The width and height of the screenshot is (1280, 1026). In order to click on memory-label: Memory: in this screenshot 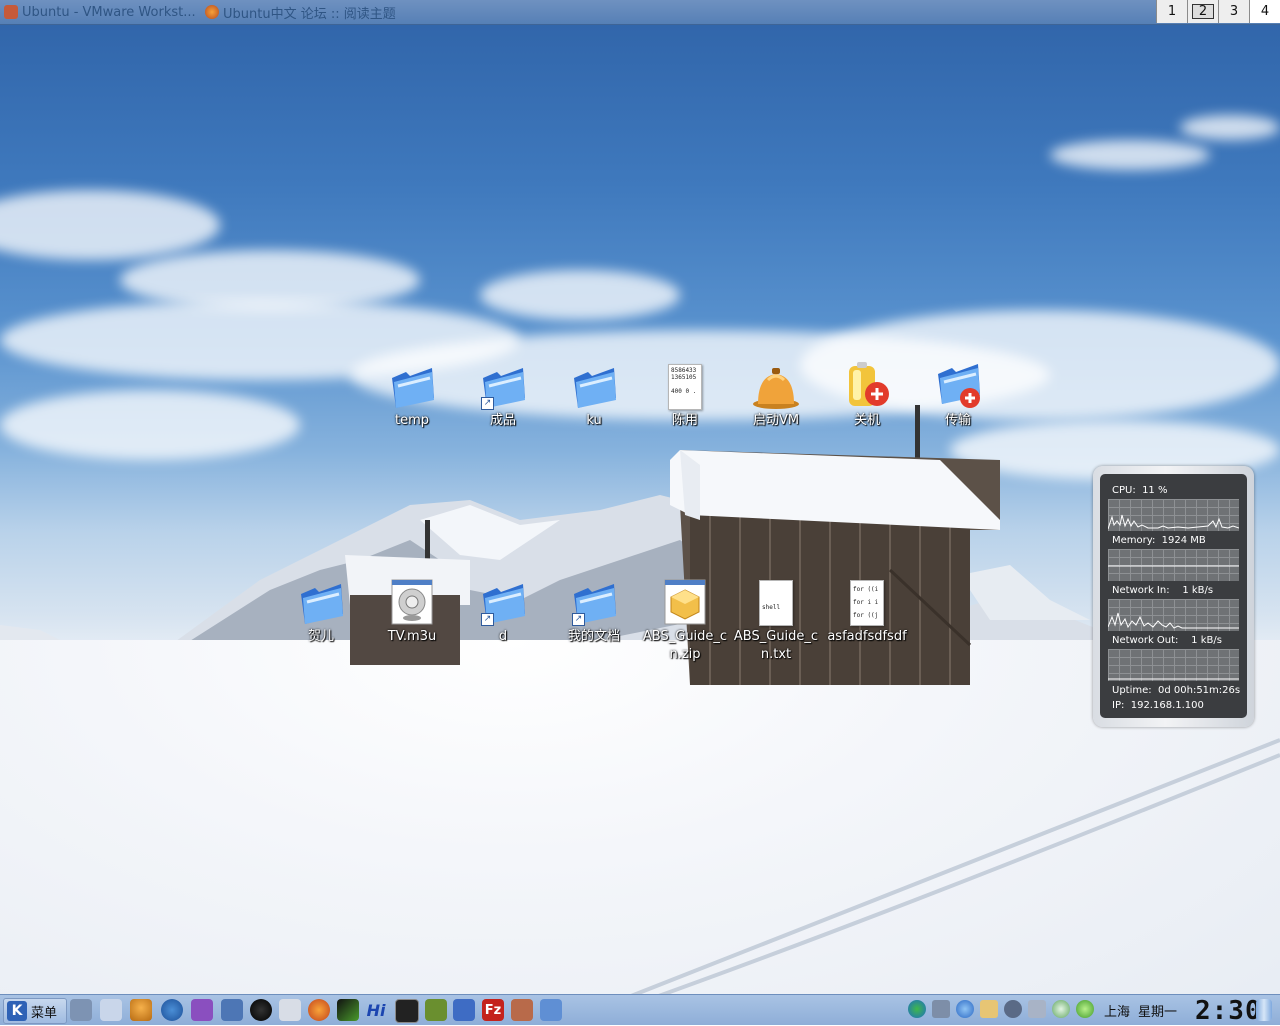, I will do `click(1134, 540)`.